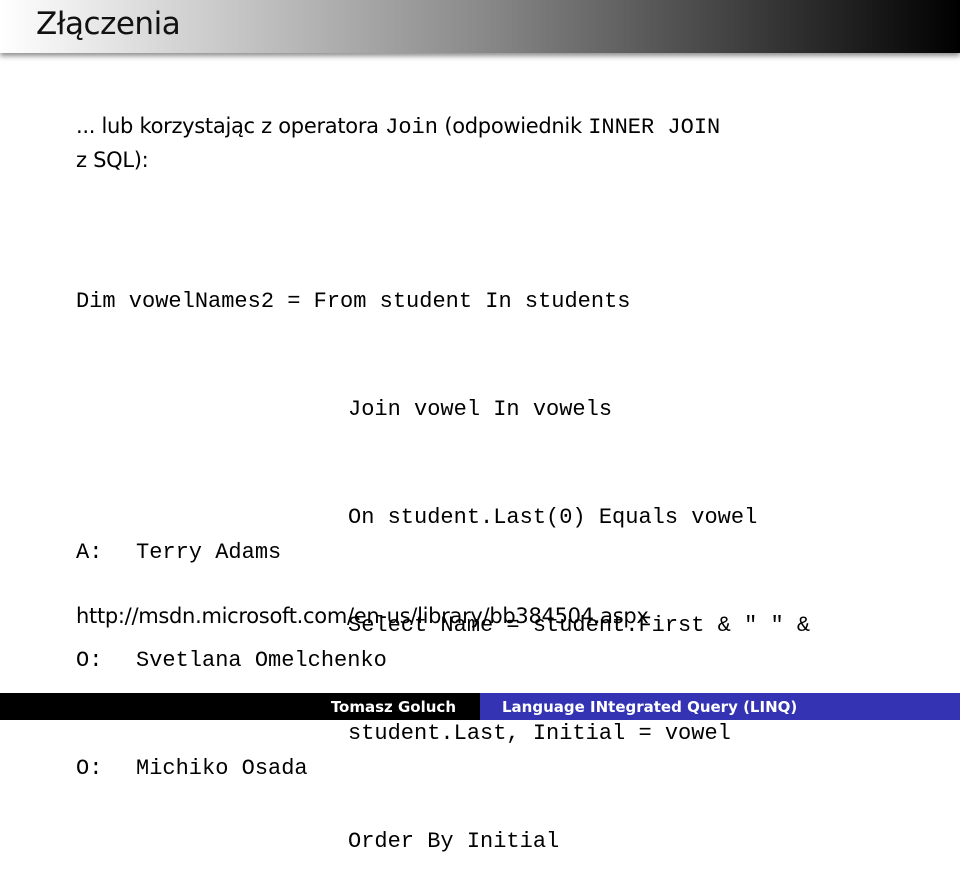 Image resolution: width=960 pixels, height=896 pixels. What do you see at coordinates (209, 552) in the screenshot?
I see `result-value: Terry Adams` at bounding box center [209, 552].